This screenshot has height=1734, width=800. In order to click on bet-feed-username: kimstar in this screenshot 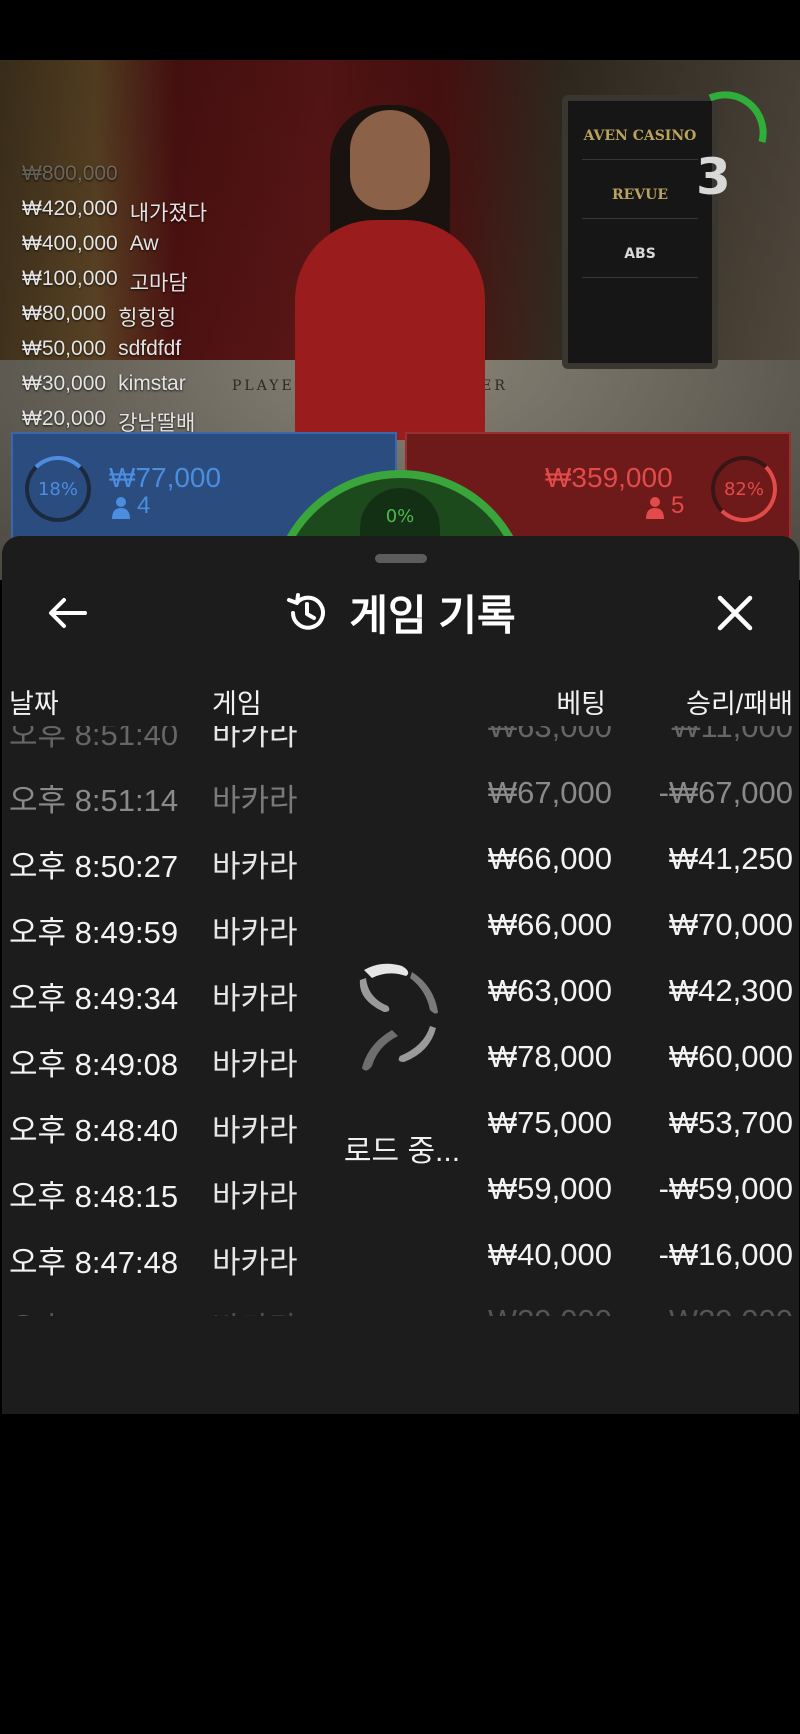, I will do `click(152, 383)`.